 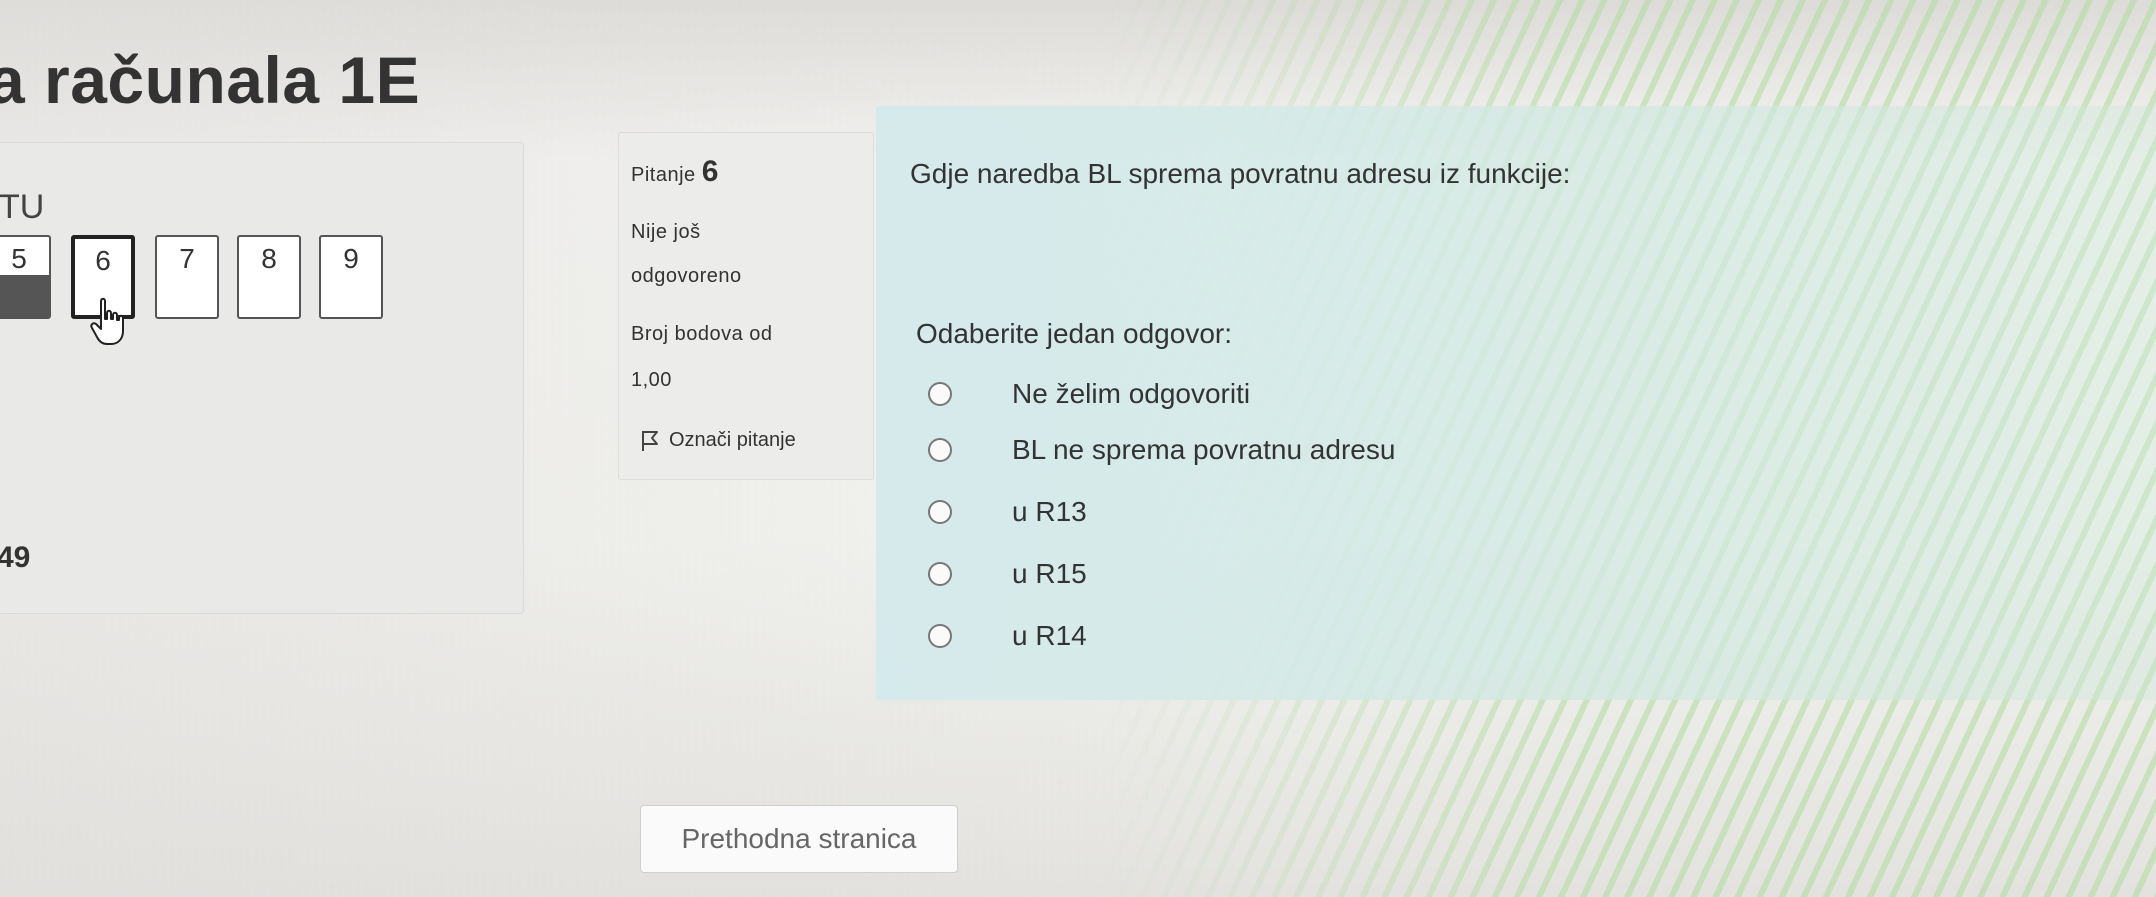 What do you see at coordinates (19, 258) in the screenshot?
I see `question-nav-number: 5` at bounding box center [19, 258].